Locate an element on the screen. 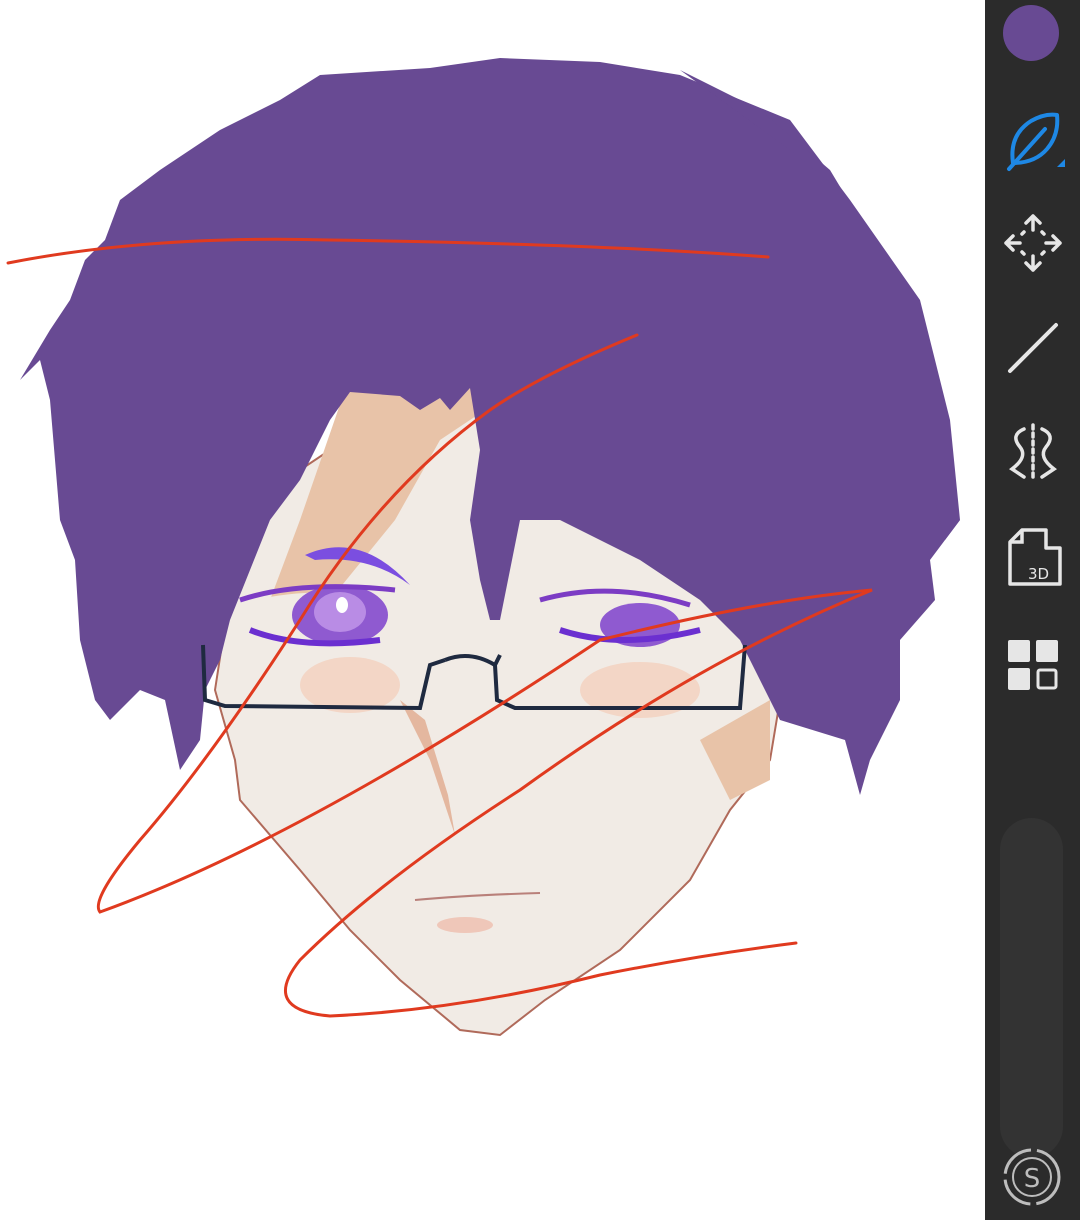 Image resolution: width=1080 pixels, height=1220 pixels. layers-grid-icon is located at coordinates (1032, 665).